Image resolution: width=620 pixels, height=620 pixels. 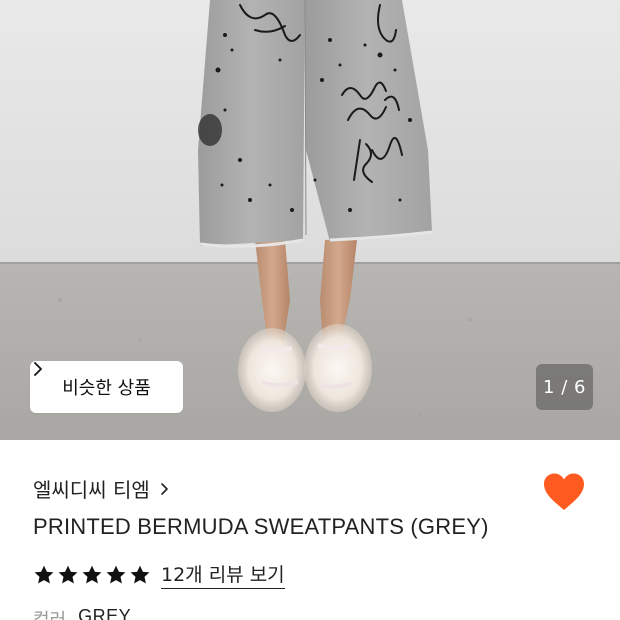 What do you see at coordinates (564, 387) in the screenshot?
I see `image-counter: 1 / 6` at bounding box center [564, 387].